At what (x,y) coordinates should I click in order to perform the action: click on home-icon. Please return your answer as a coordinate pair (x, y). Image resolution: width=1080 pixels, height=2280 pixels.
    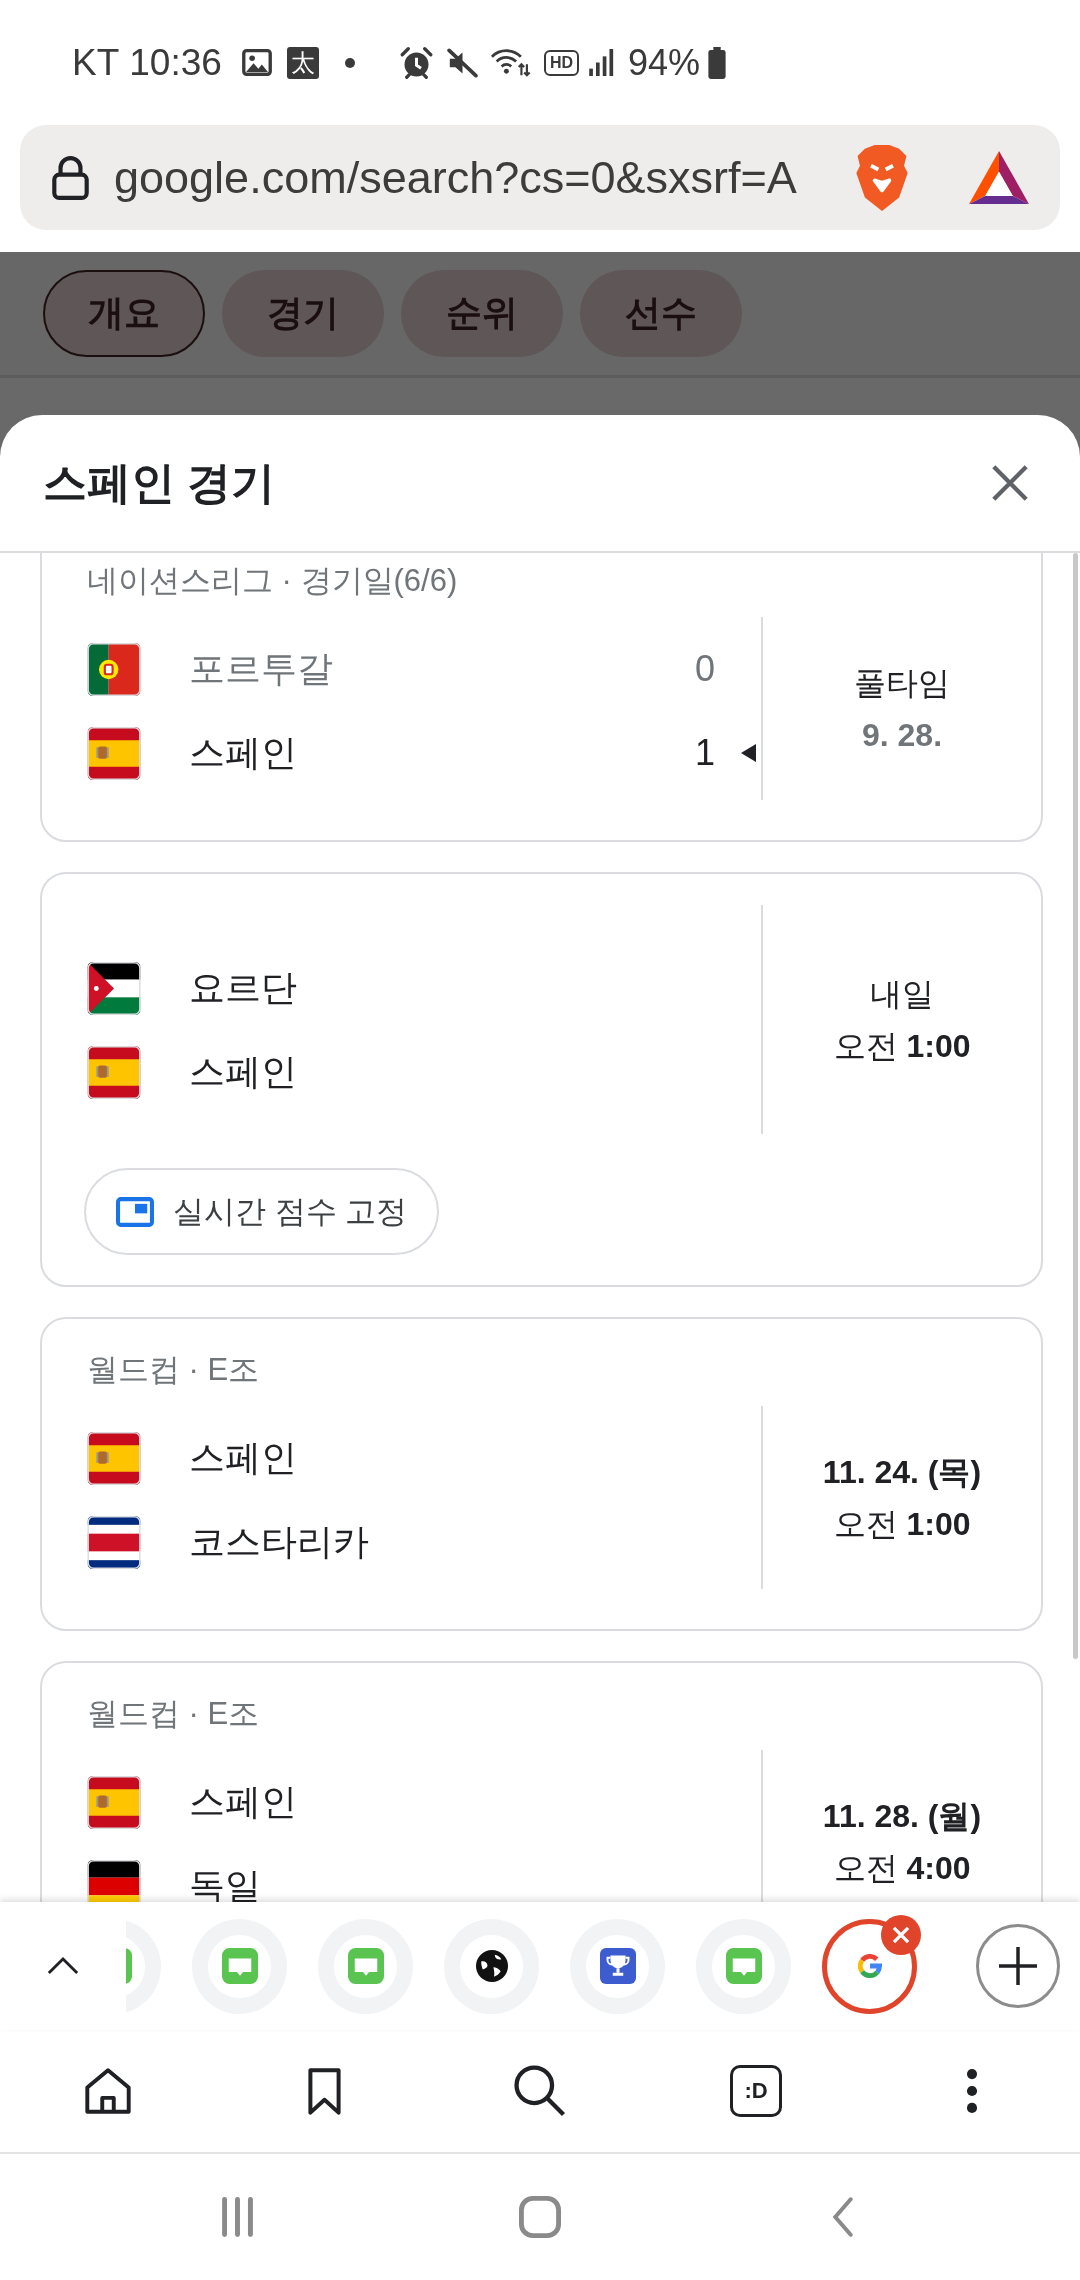
    Looking at the image, I should click on (108, 2091).